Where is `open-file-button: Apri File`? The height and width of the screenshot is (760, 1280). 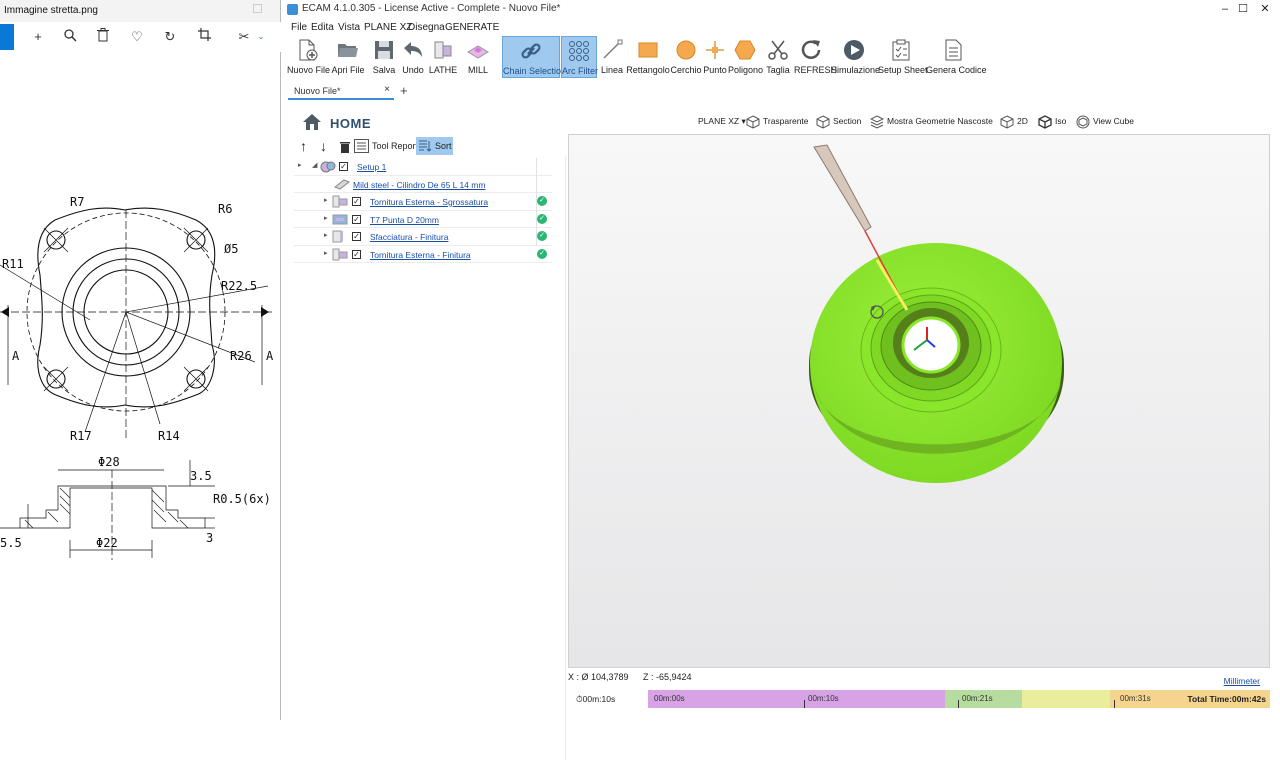 open-file-button: Apri File is located at coordinates (348, 57).